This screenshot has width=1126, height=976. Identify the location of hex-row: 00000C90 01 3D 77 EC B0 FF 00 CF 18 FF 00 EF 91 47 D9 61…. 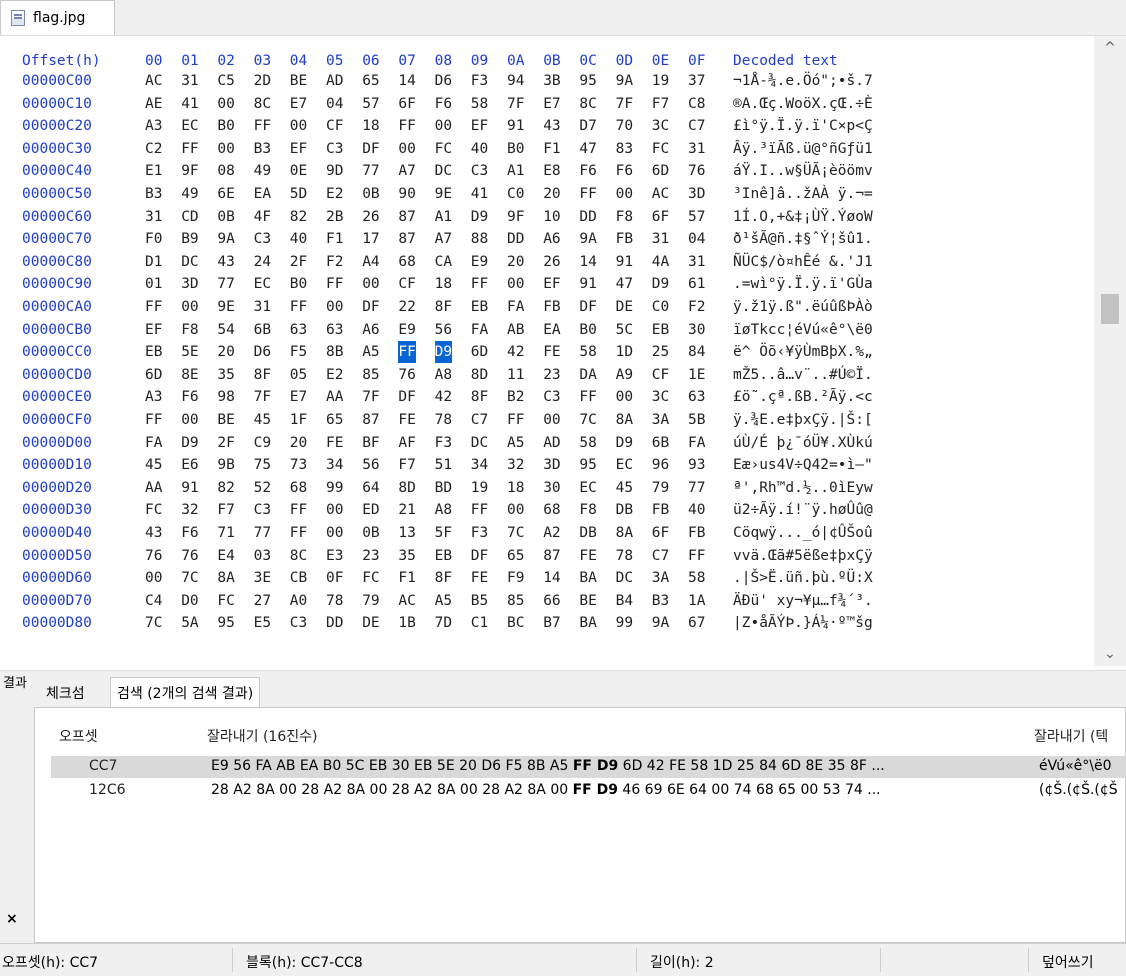
(547, 284).